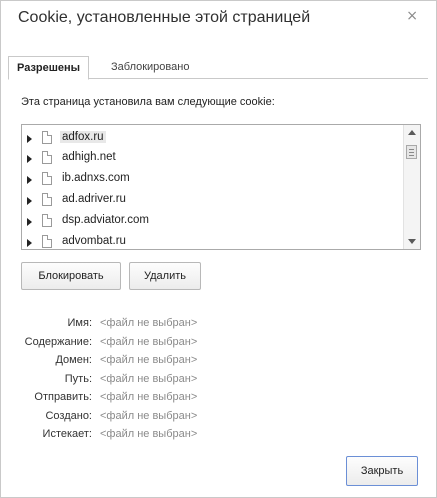  What do you see at coordinates (219, 417) in the screenshot?
I see `detail-row-created: Создано: <файл не выбран>` at bounding box center [219, 417].